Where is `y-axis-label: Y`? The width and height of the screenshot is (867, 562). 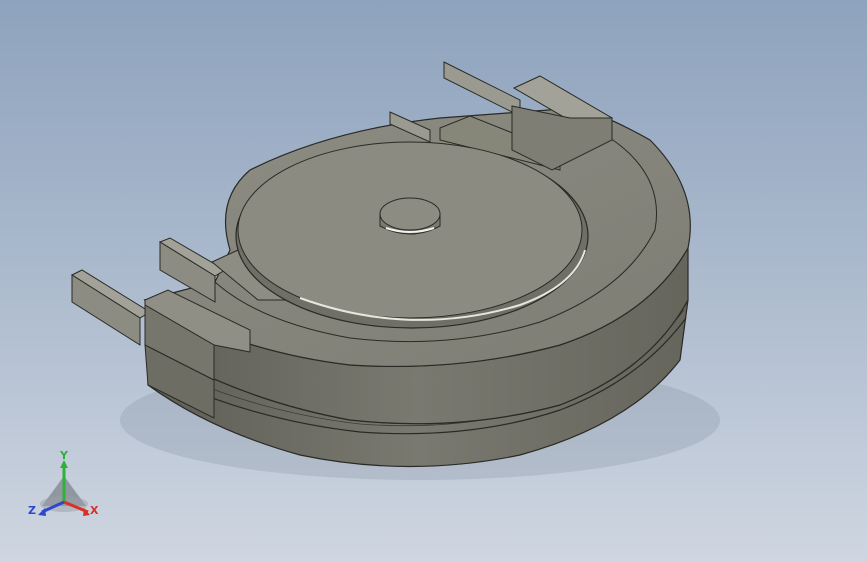
y-axis-label: Y is located at coordinates (64, 455).